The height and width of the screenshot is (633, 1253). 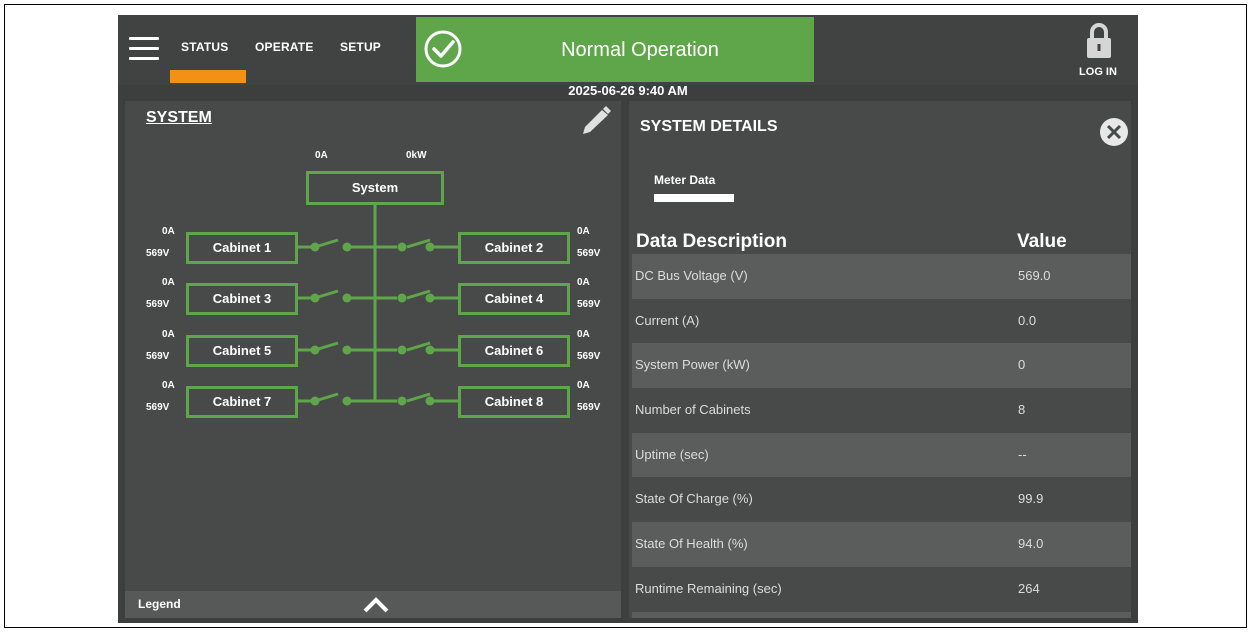 What do you see at coordinates (514, 402) in the screenshot?
I see `cabinet-8-node: Cabinet 8` at bounding box center [514, 402].